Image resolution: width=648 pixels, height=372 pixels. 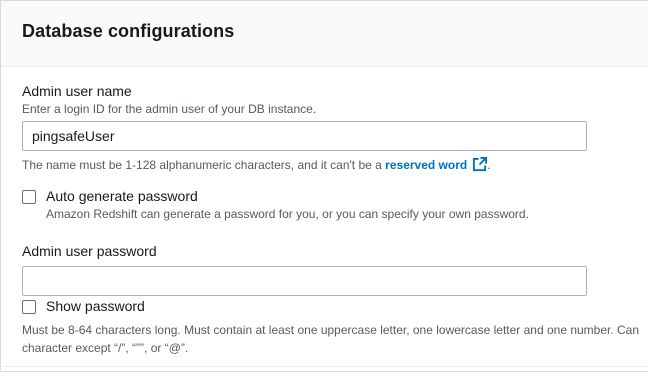 What do you see at coordinates (480, 166) in the screenshot?
I see `external-link-icon` at bounding box center [480, 166].